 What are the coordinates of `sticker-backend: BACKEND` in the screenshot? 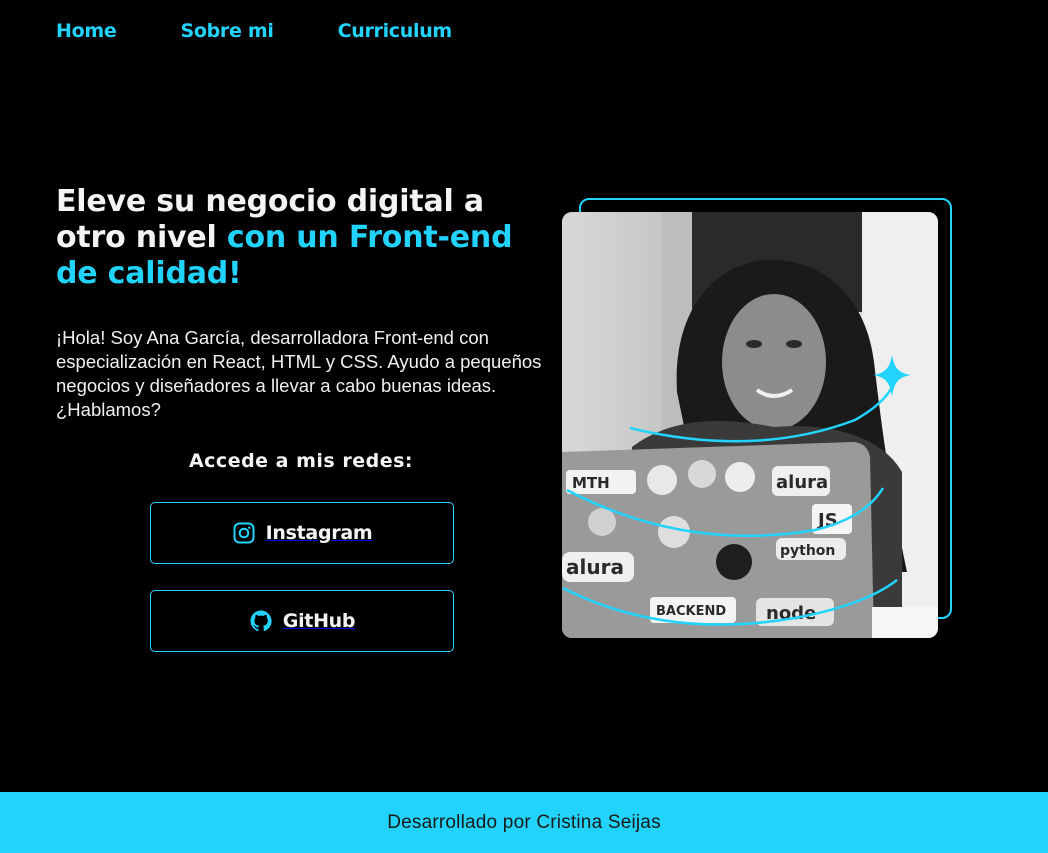 It's located at (691, 611).